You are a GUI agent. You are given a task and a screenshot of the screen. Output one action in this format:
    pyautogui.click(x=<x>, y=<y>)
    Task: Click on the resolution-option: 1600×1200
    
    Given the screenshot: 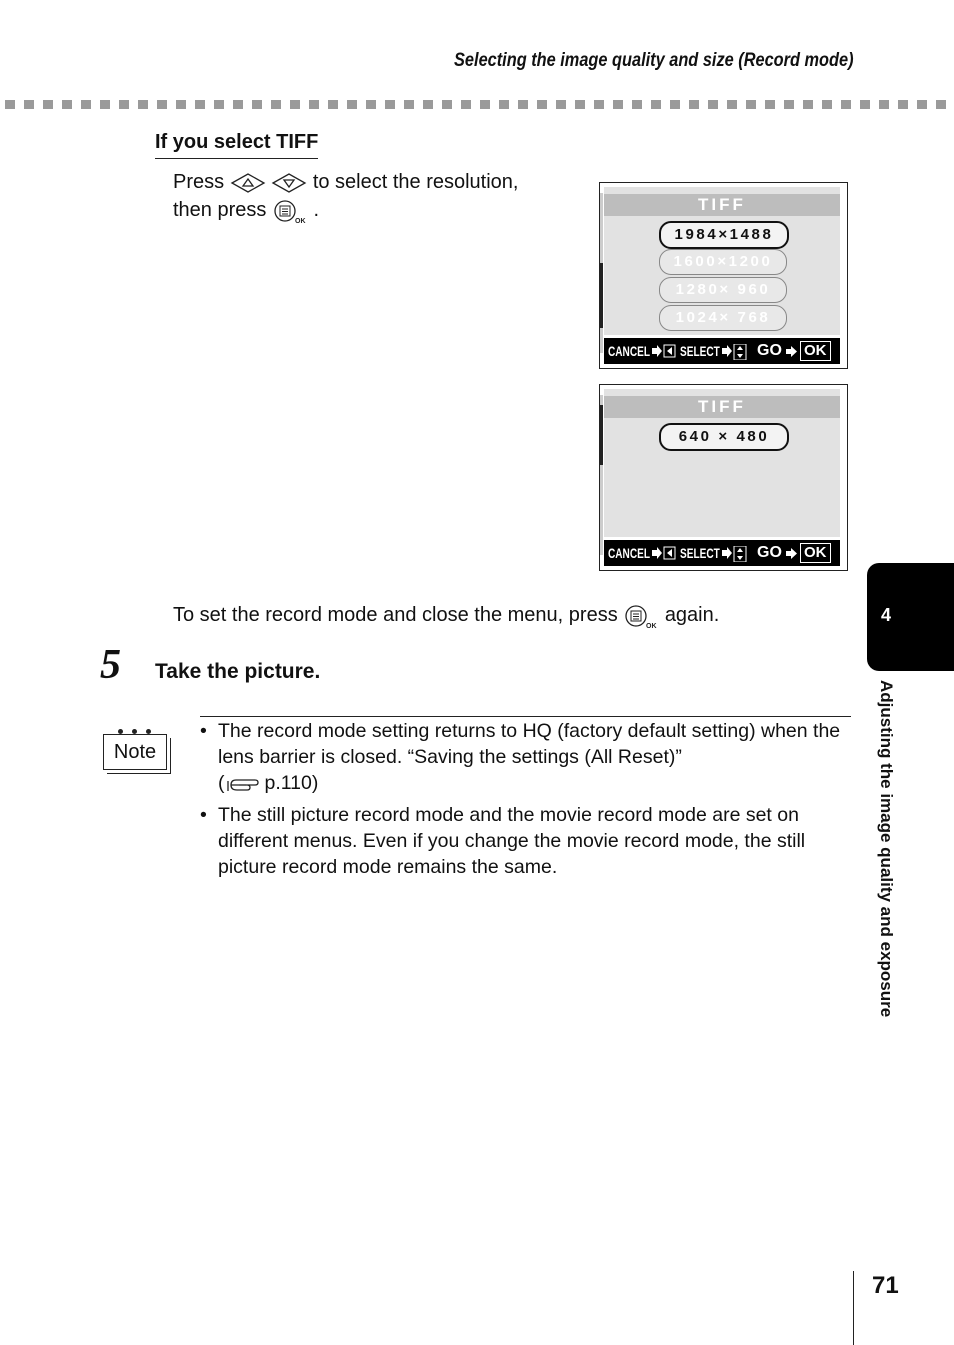 What is the action you would take?
    pyautogui.click(x=723, y=262)
    